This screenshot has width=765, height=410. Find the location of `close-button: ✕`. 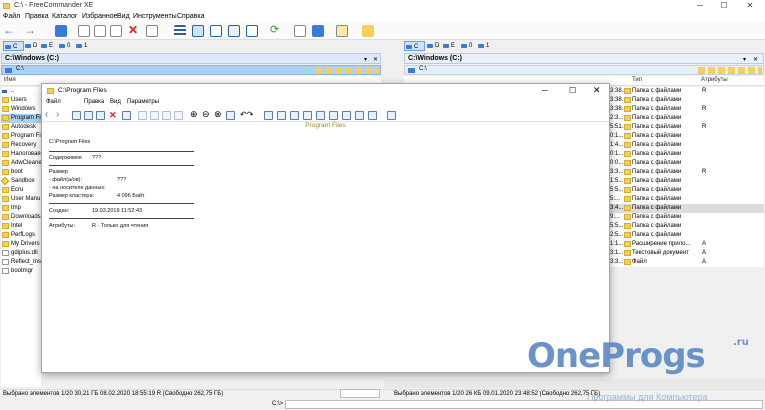

close-button: ✕ is located at coordinates (750, 6).